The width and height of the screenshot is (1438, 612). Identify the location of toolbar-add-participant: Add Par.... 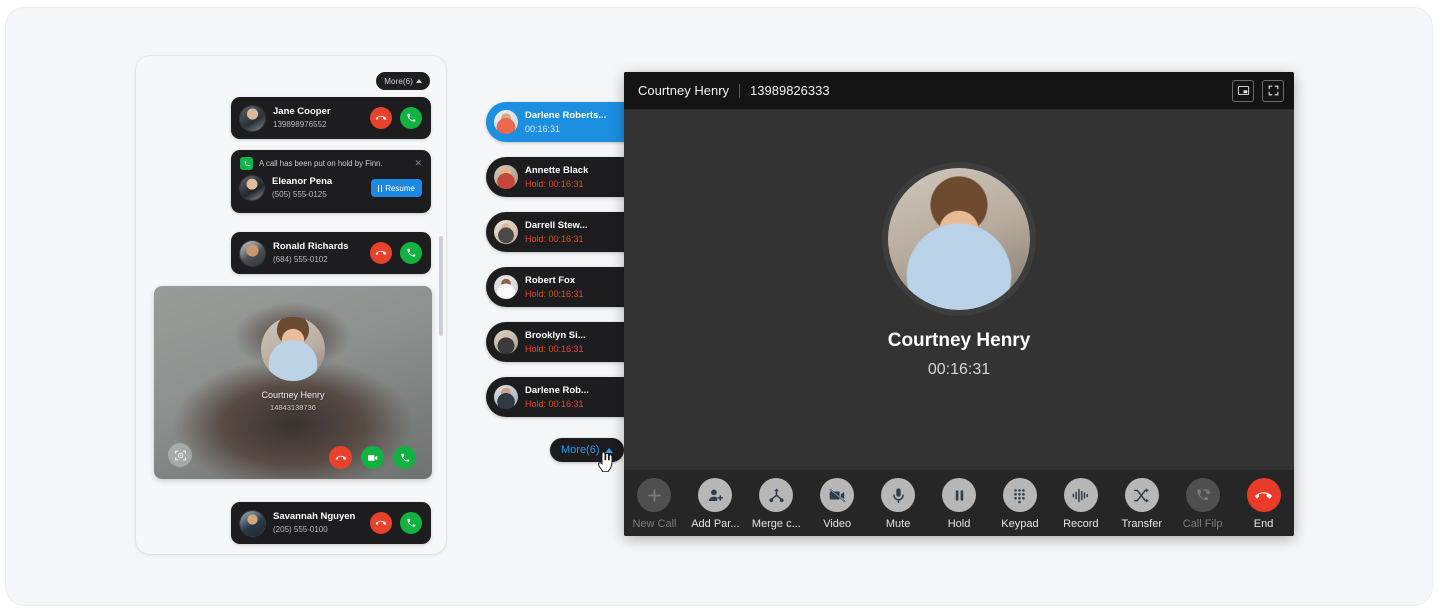
(715, 504).